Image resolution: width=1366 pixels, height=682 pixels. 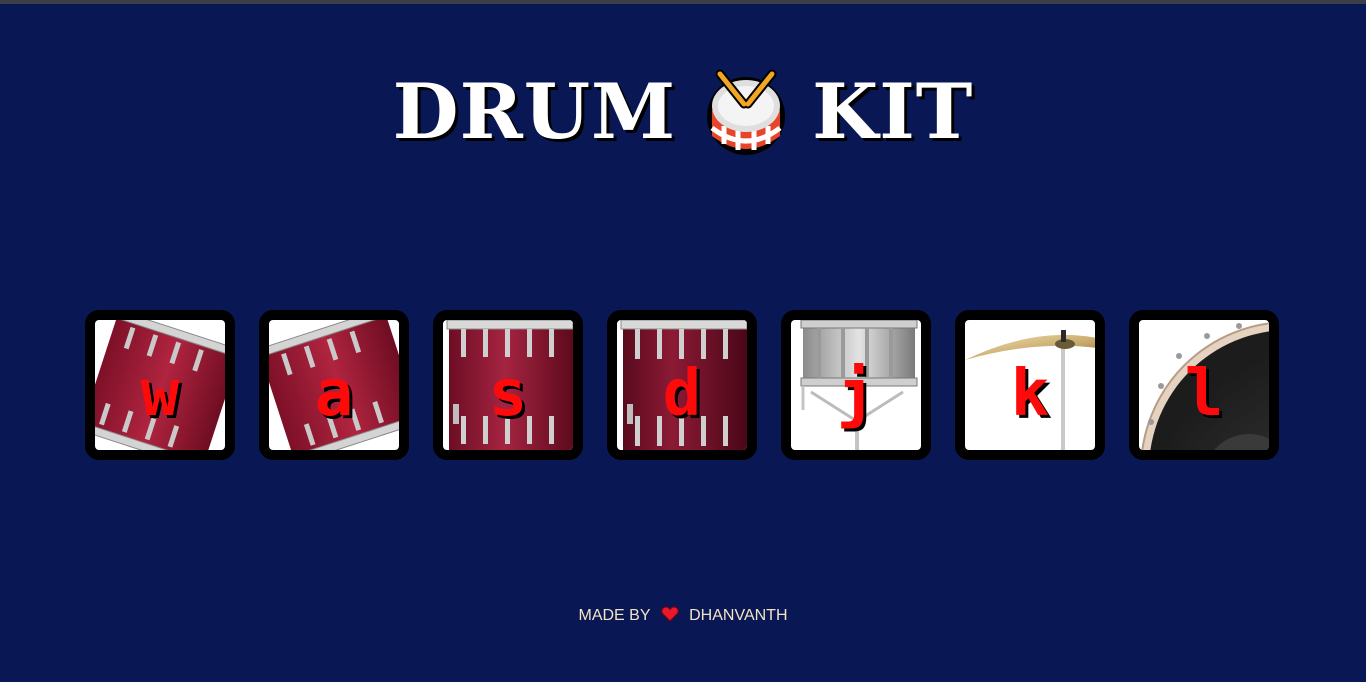 What do you see at coordinates (1204, 394) in the screenshot?
I see `pad-key-label: l` at bounding box center [1204, 394].